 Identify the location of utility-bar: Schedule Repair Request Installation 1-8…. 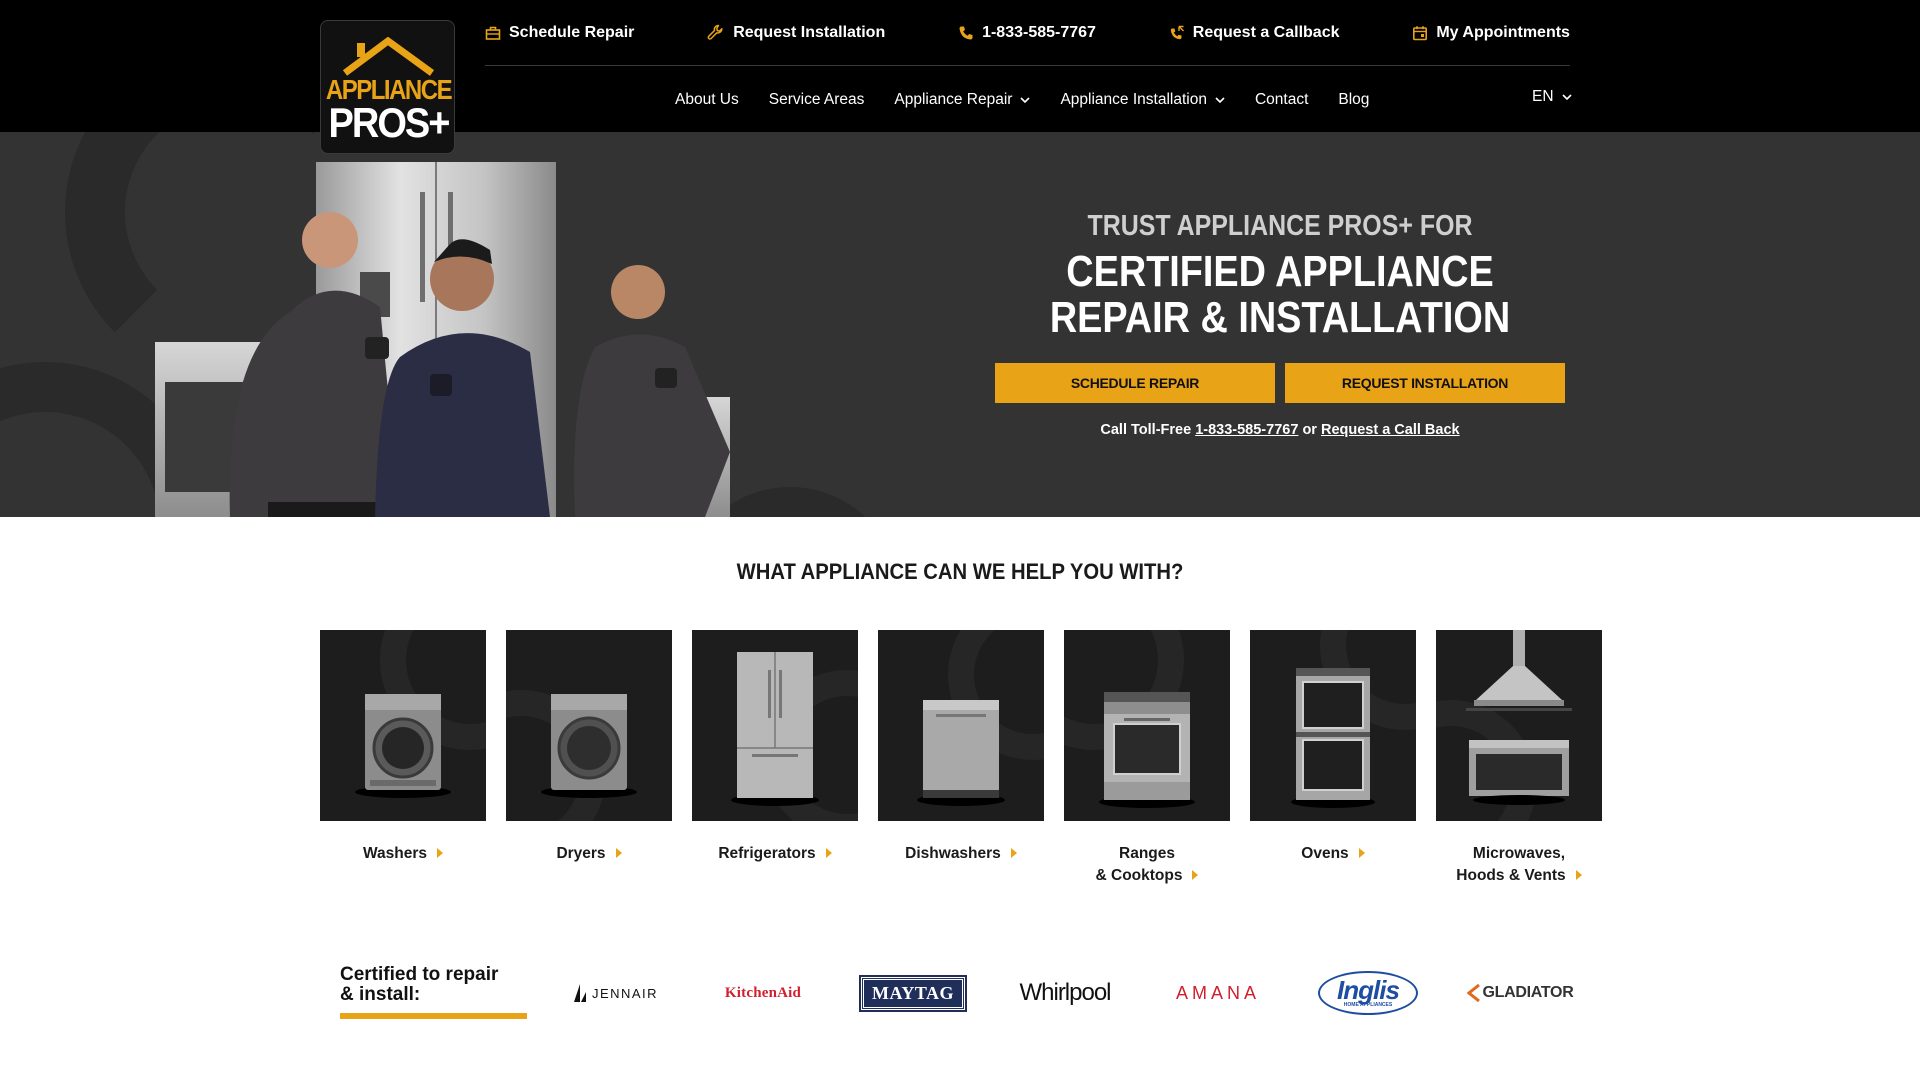
(1027, 43).